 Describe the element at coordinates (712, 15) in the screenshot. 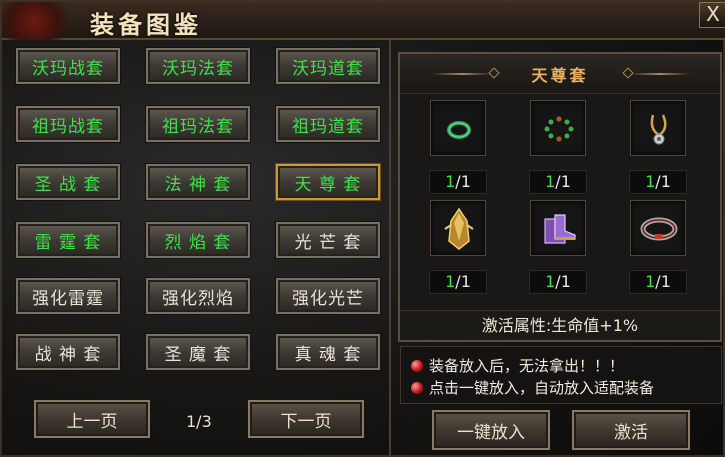

I see `close-button: X` at that location.